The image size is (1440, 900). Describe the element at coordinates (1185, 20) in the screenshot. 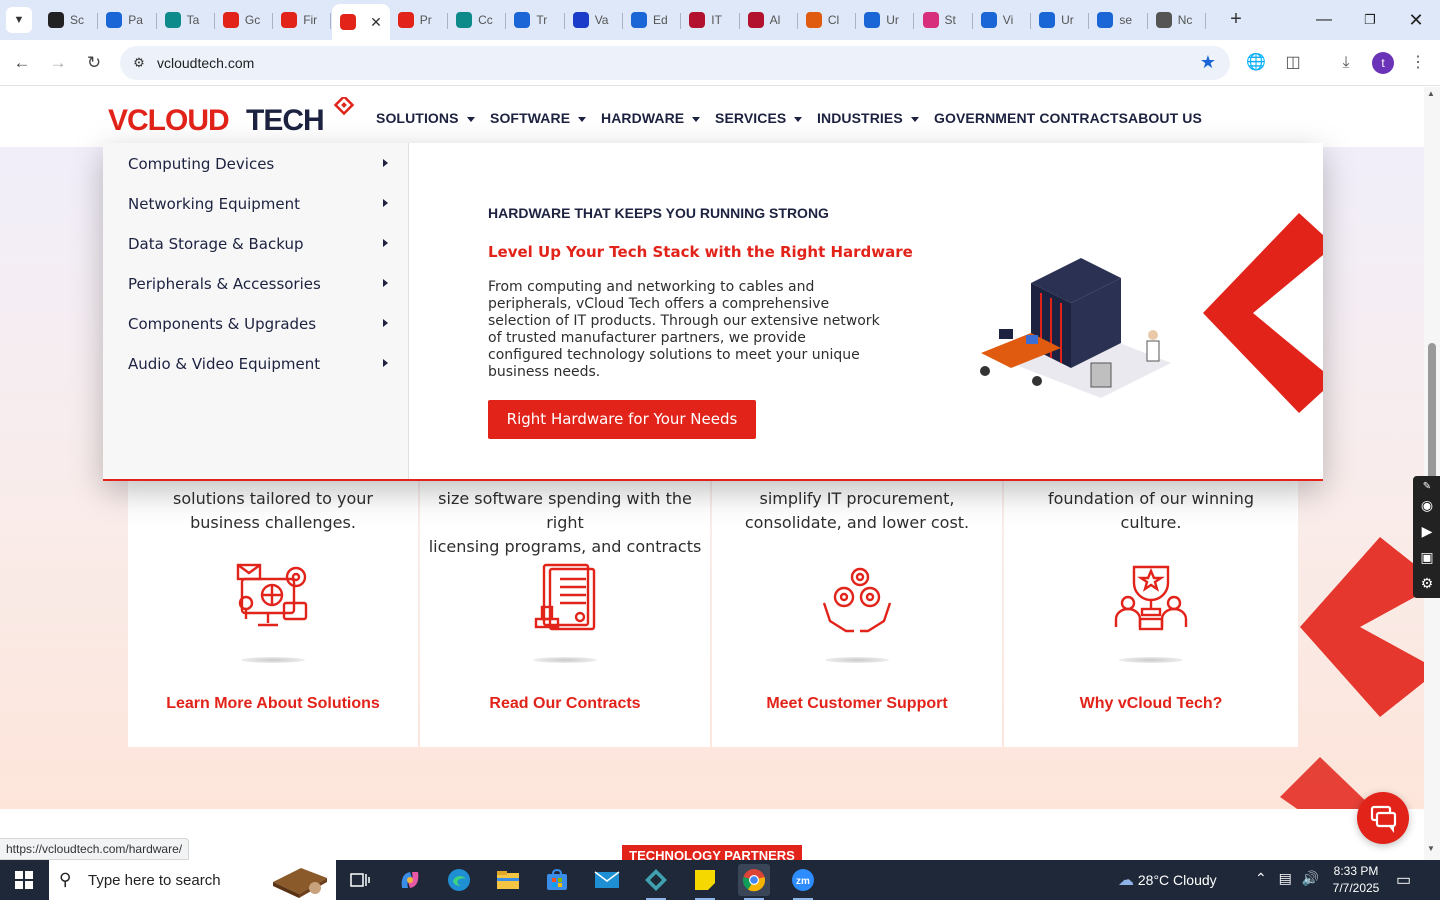

I see `tab-title: Nc` at that location.